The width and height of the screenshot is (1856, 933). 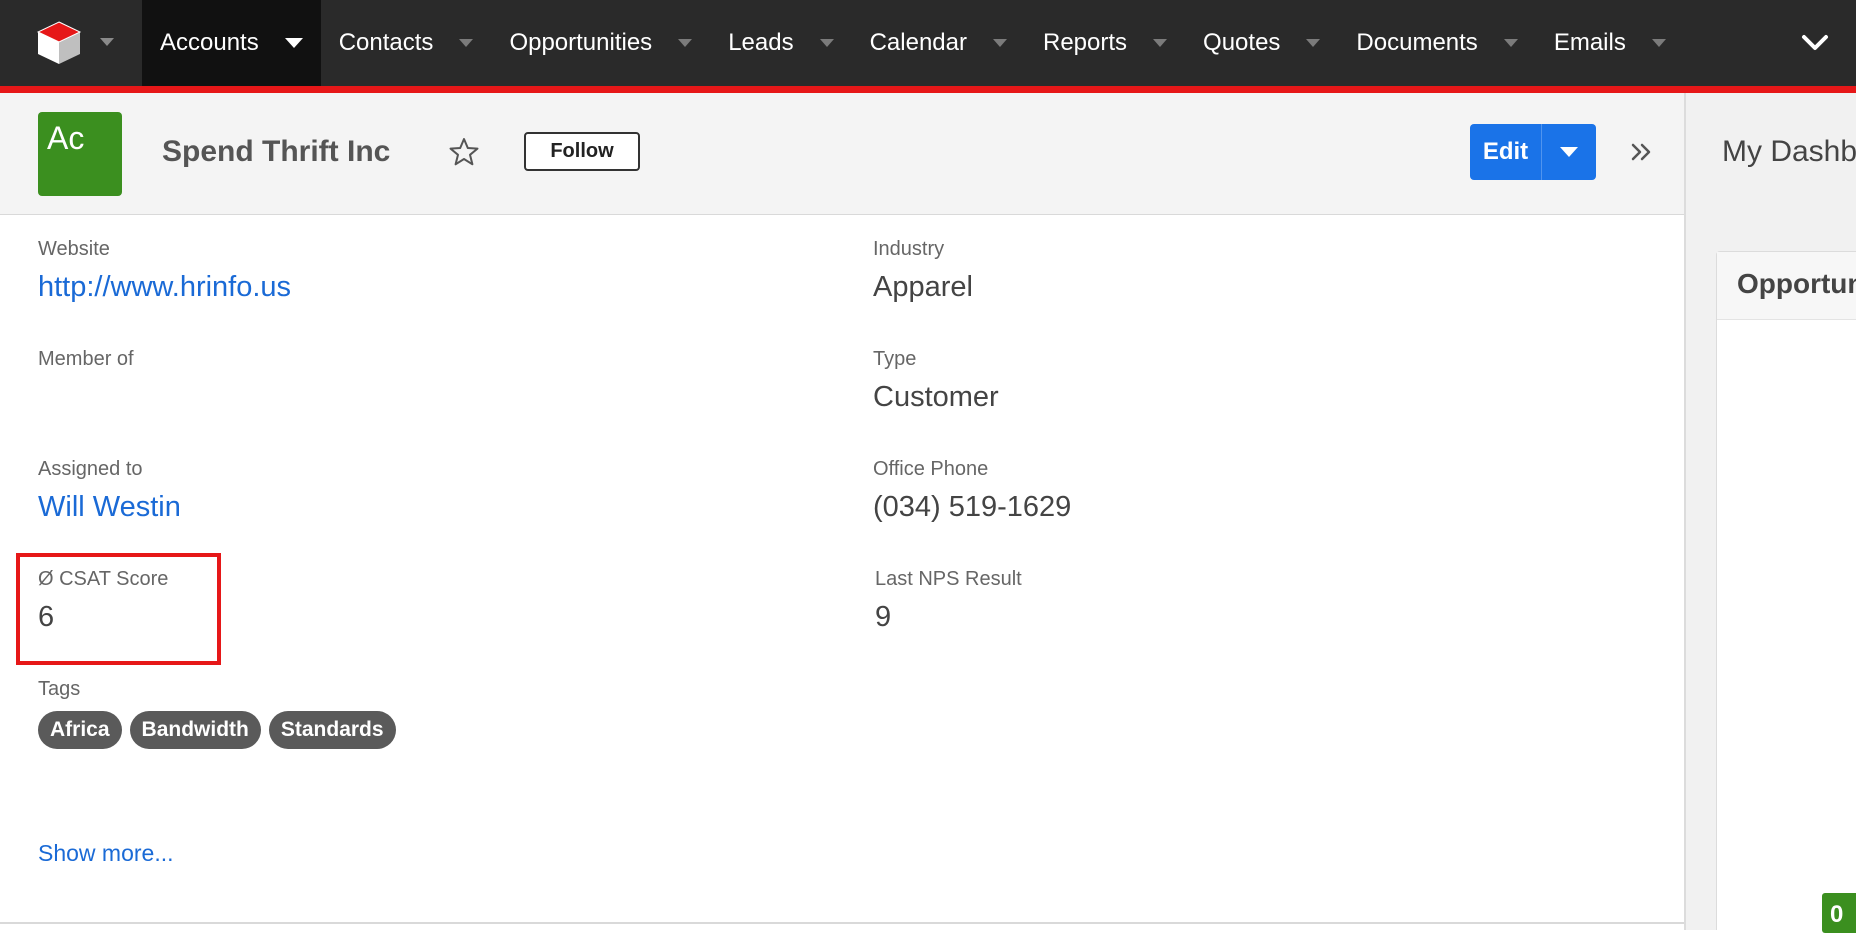 I want to click on field-type: Type Customer, so click(x=936, y=382).